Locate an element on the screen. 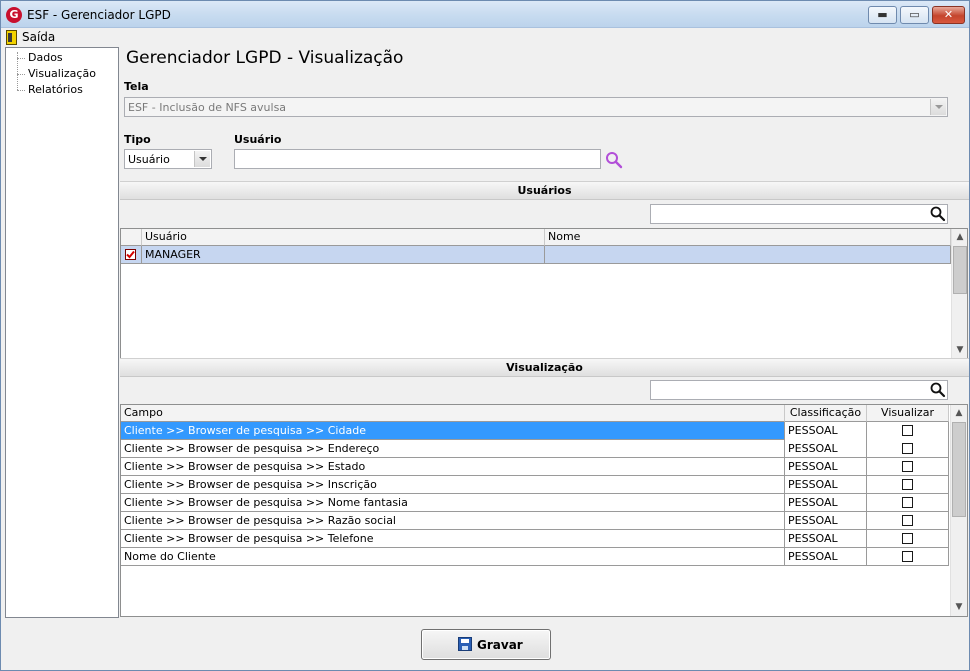 This screenshot has height=671, width=970. tipo-select-value: Usuário is located at coordinates (149, 159).